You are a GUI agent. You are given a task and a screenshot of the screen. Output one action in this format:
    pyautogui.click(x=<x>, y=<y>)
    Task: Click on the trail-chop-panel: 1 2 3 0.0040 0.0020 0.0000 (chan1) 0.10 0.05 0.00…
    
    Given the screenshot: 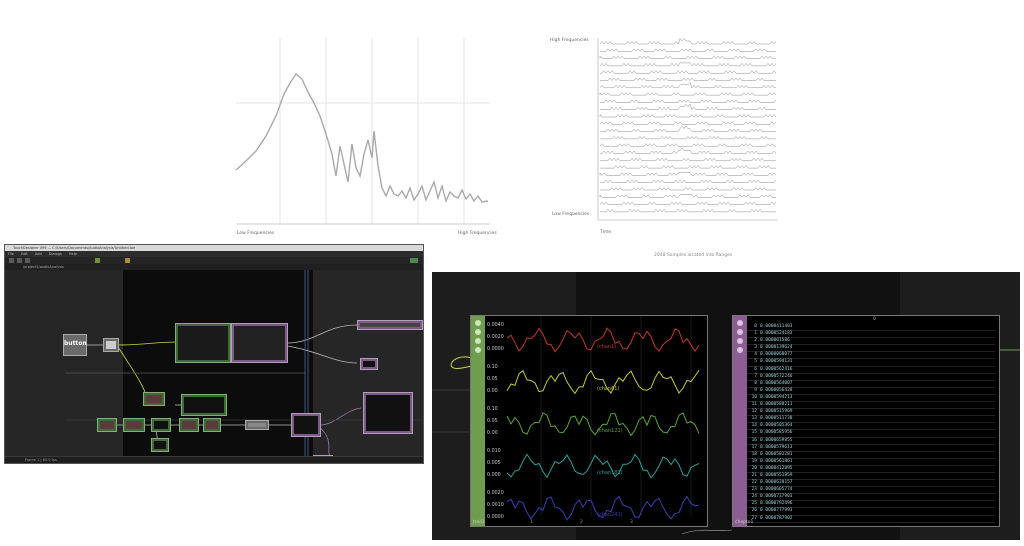 What is the action you would take?
    pyautogui.click(x=589, y=421)
    